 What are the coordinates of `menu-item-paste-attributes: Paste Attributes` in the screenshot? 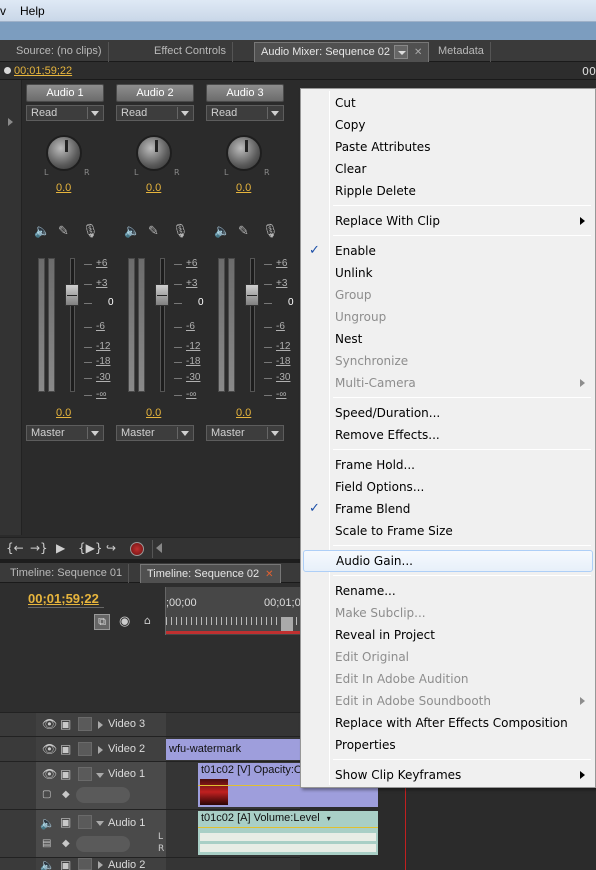 It's located at (448, 147).